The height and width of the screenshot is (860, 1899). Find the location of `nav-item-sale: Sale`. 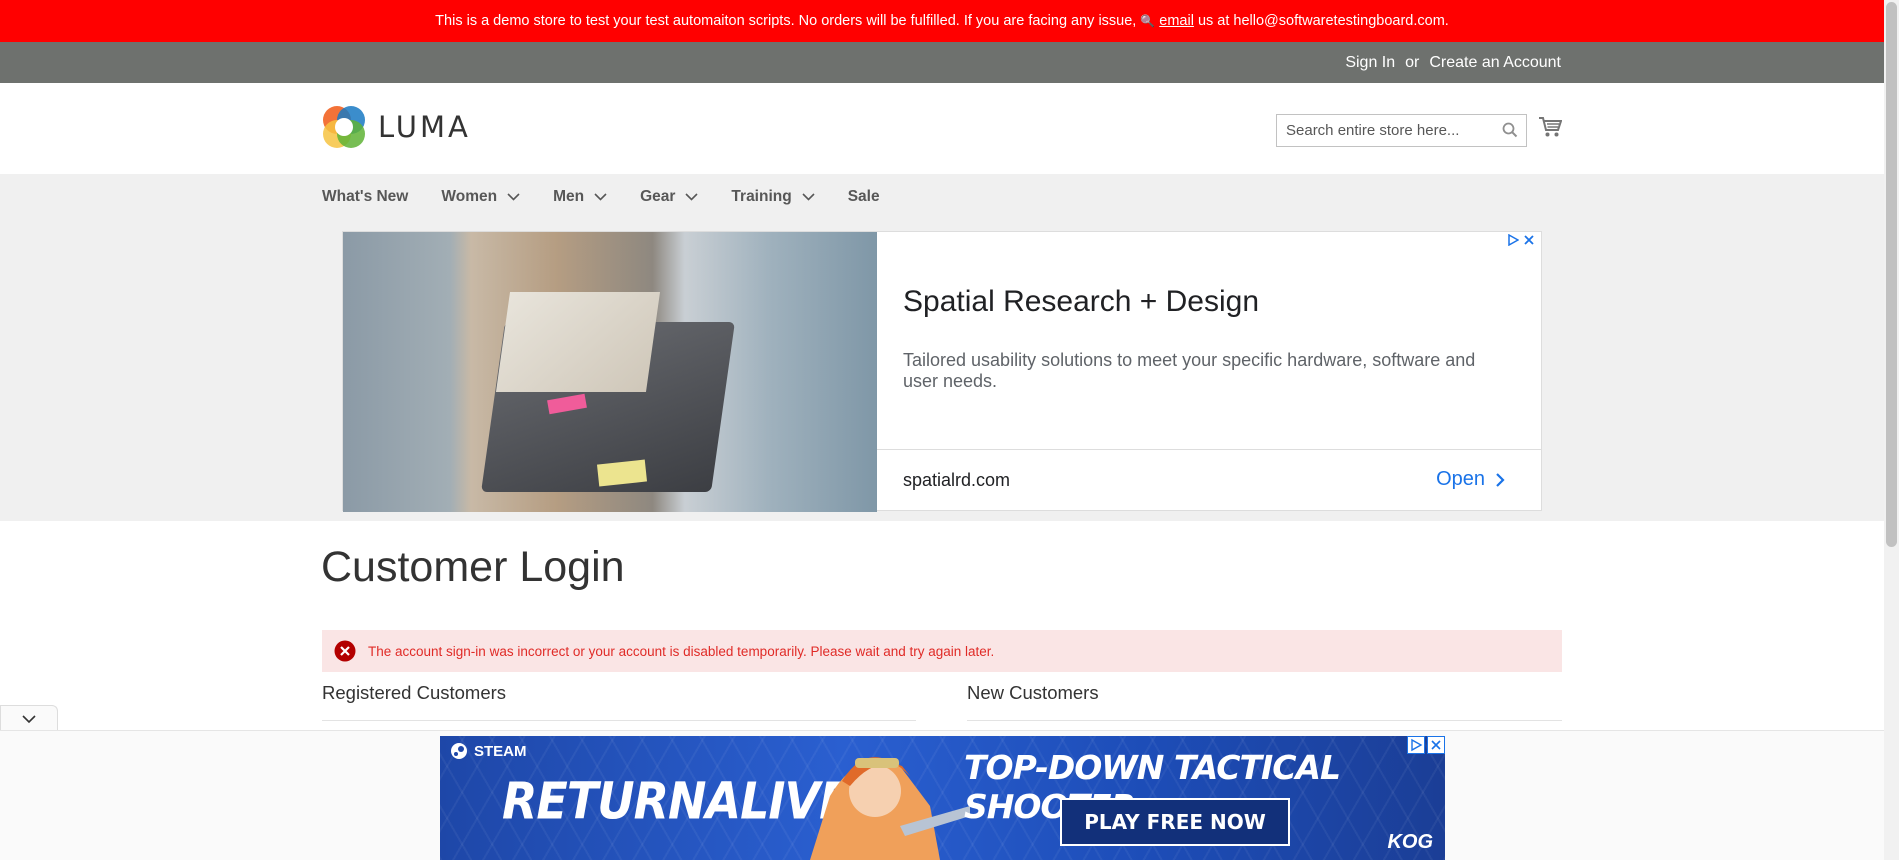

nav-item-sale: Sale is located at coordinates (864, 197).